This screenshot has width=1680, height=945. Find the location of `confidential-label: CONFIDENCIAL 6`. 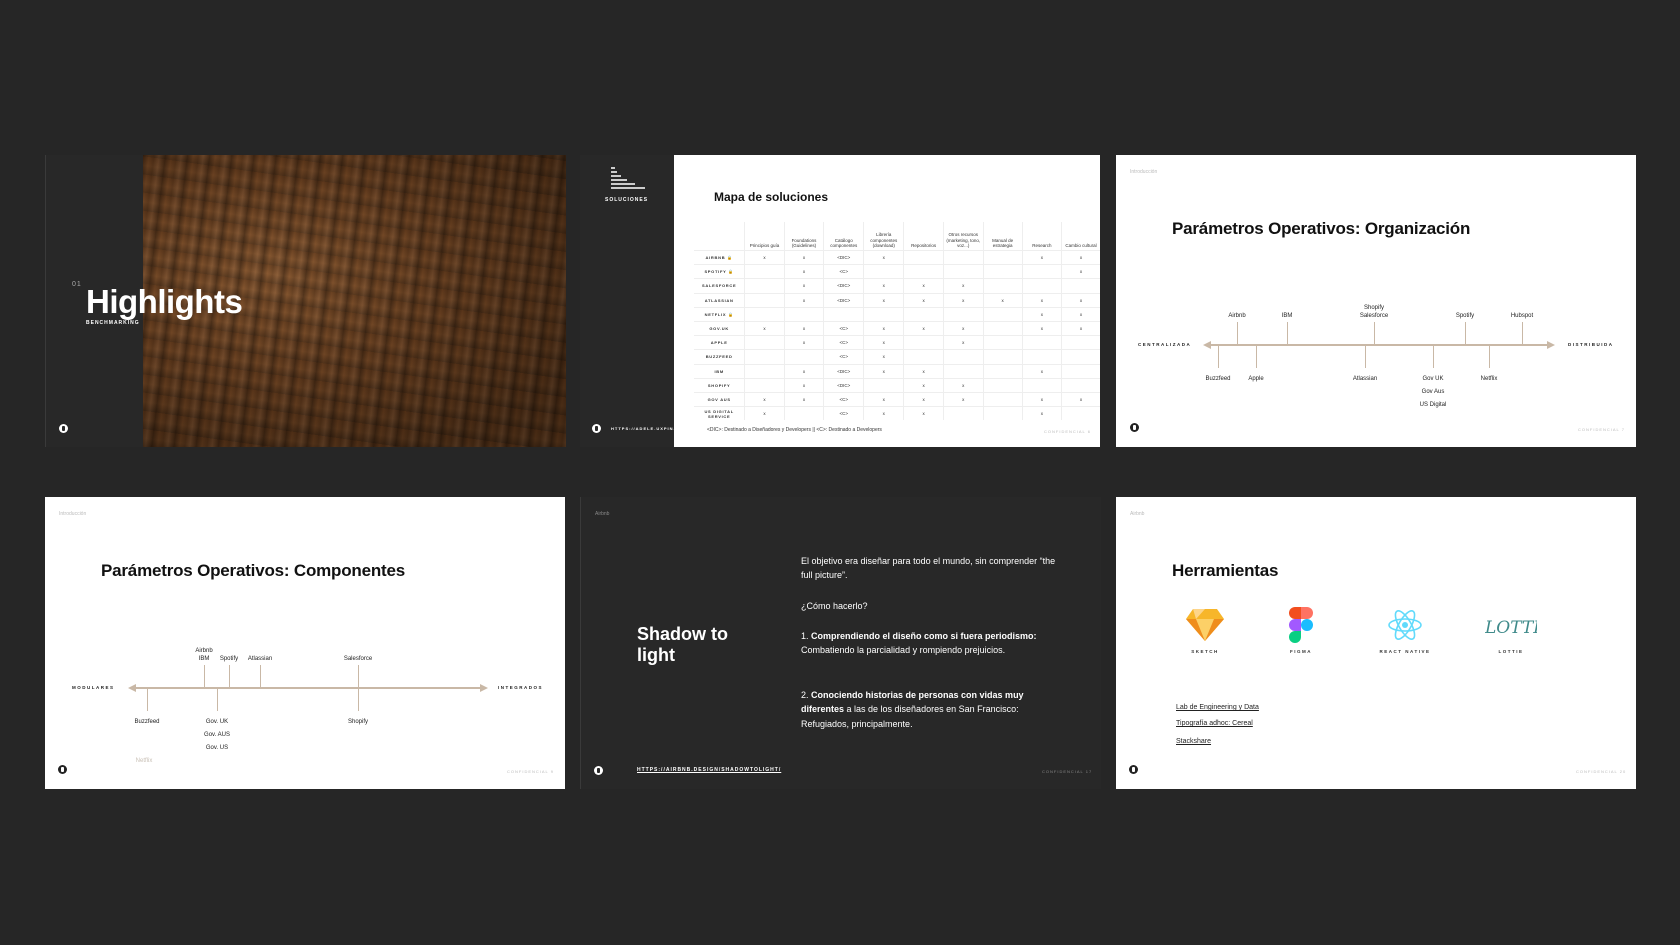

confidential-label: CONFIDENCIAL 6 is located at coordinates (1067, 431).